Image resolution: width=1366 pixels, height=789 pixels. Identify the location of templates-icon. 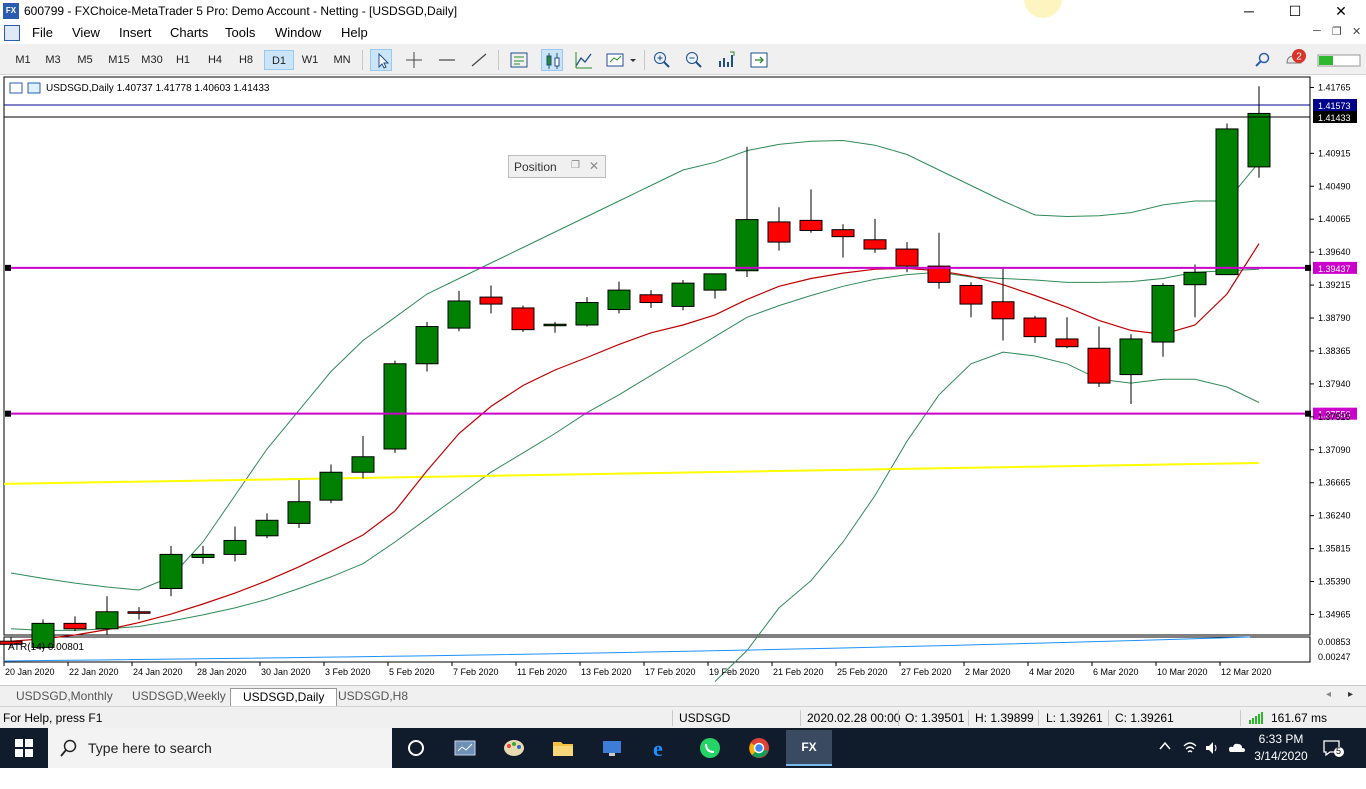
(621, 60).